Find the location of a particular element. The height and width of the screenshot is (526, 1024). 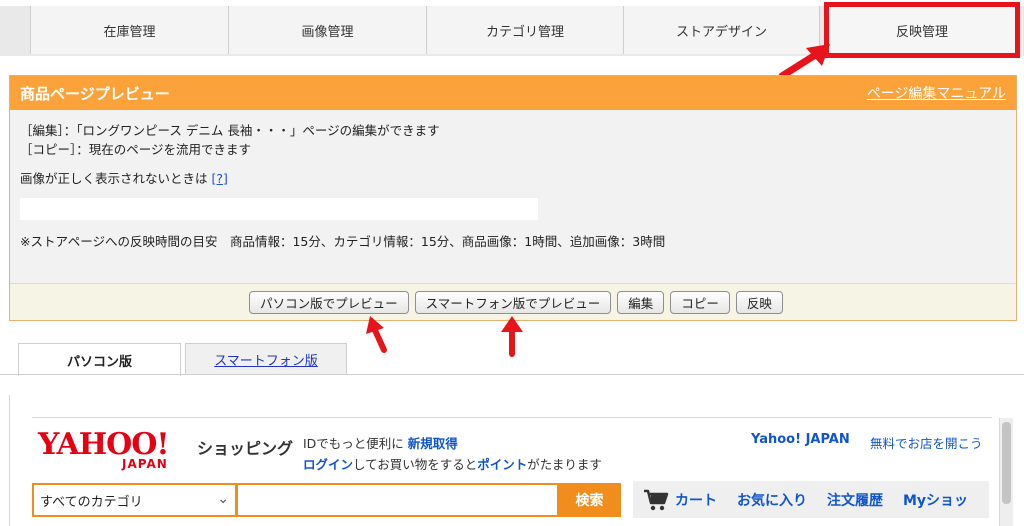

cart-label: カート is located at coordinates (696, 500).